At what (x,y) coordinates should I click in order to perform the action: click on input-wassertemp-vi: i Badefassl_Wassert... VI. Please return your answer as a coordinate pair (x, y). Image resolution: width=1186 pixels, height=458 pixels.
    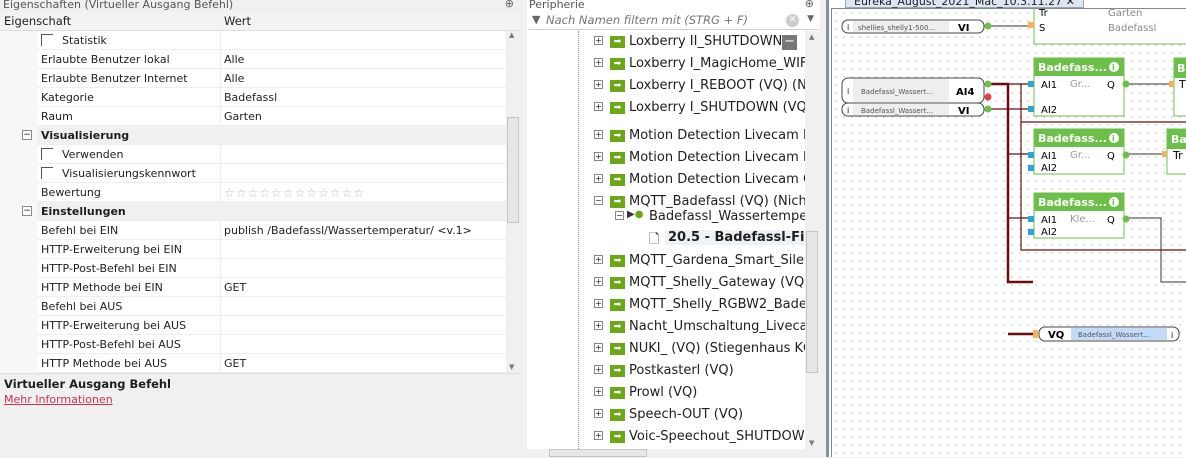
    Looking at the image, I should click on (916, 109).